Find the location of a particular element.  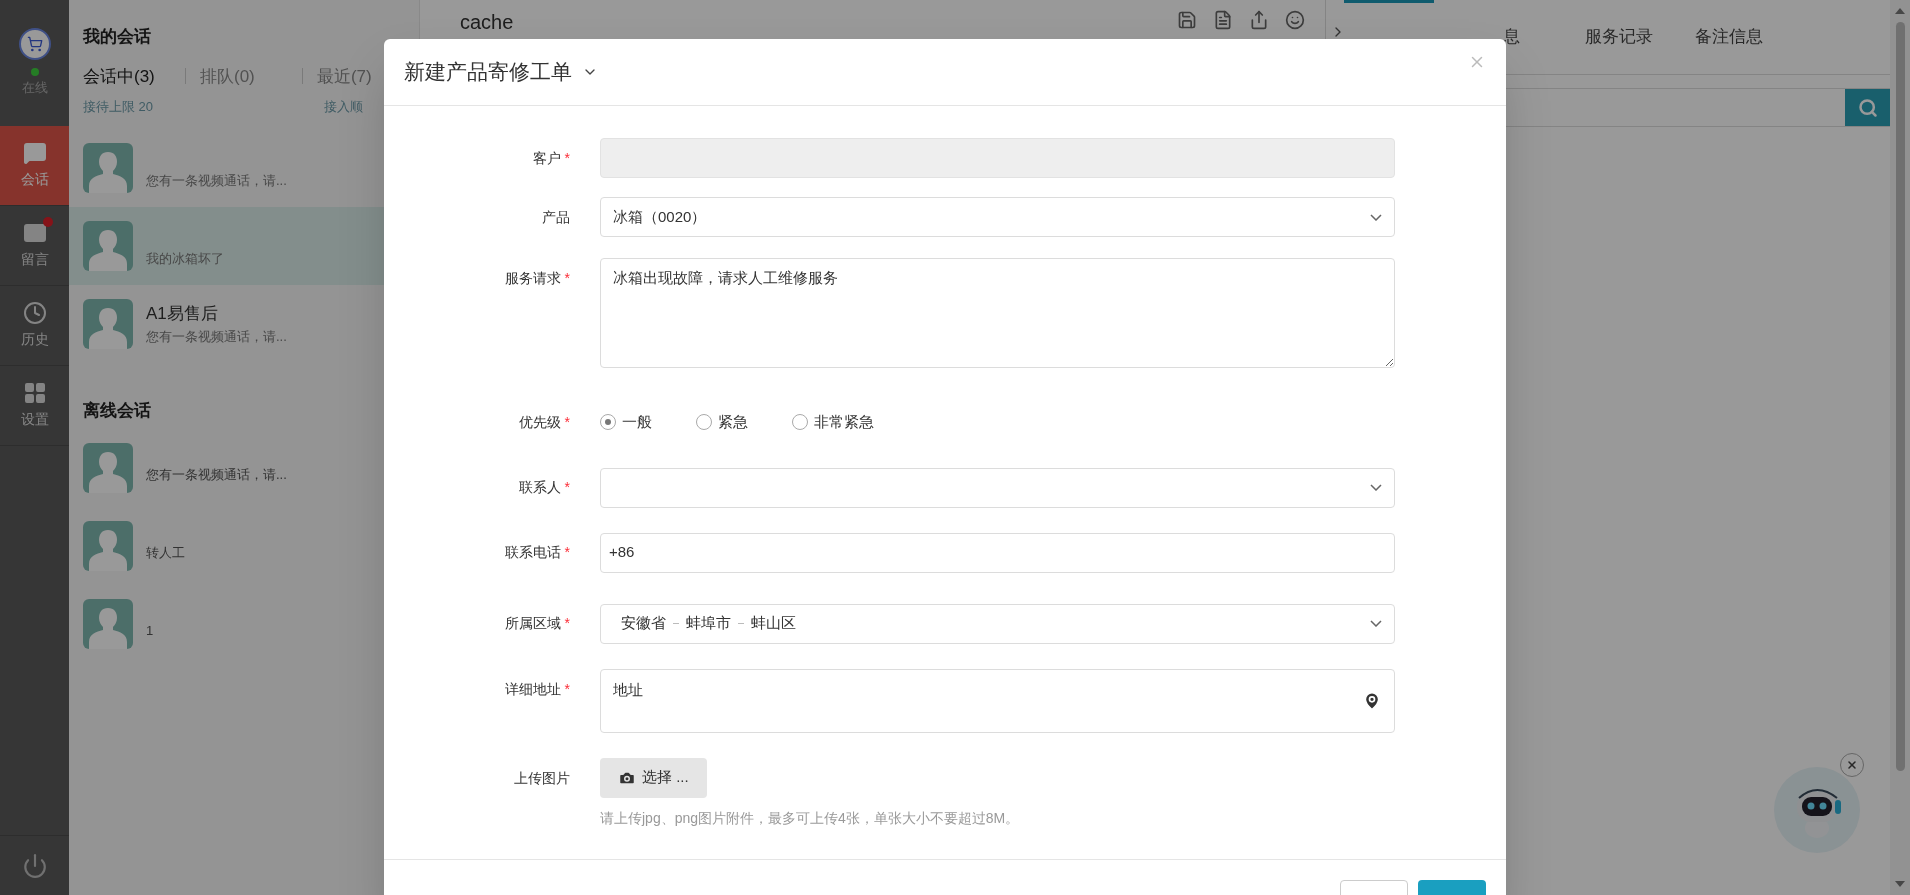

chat-icon is located at coordinates (34, 153).